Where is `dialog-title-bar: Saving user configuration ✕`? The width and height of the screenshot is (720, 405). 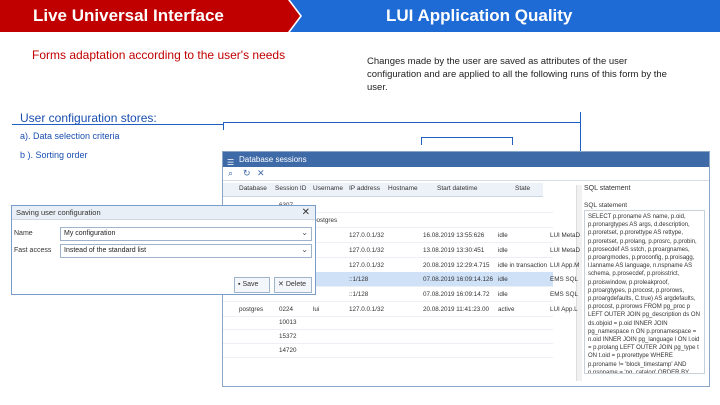
dialog-title-bar: Saving user configuration ✕ is located at coordinates (163, 213).